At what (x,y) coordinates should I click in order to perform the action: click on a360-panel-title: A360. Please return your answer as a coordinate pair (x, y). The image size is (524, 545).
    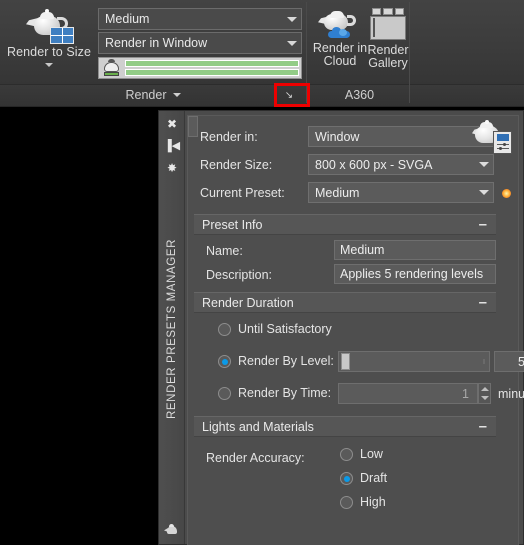
    Looking at the image, I should click on (359, 95).